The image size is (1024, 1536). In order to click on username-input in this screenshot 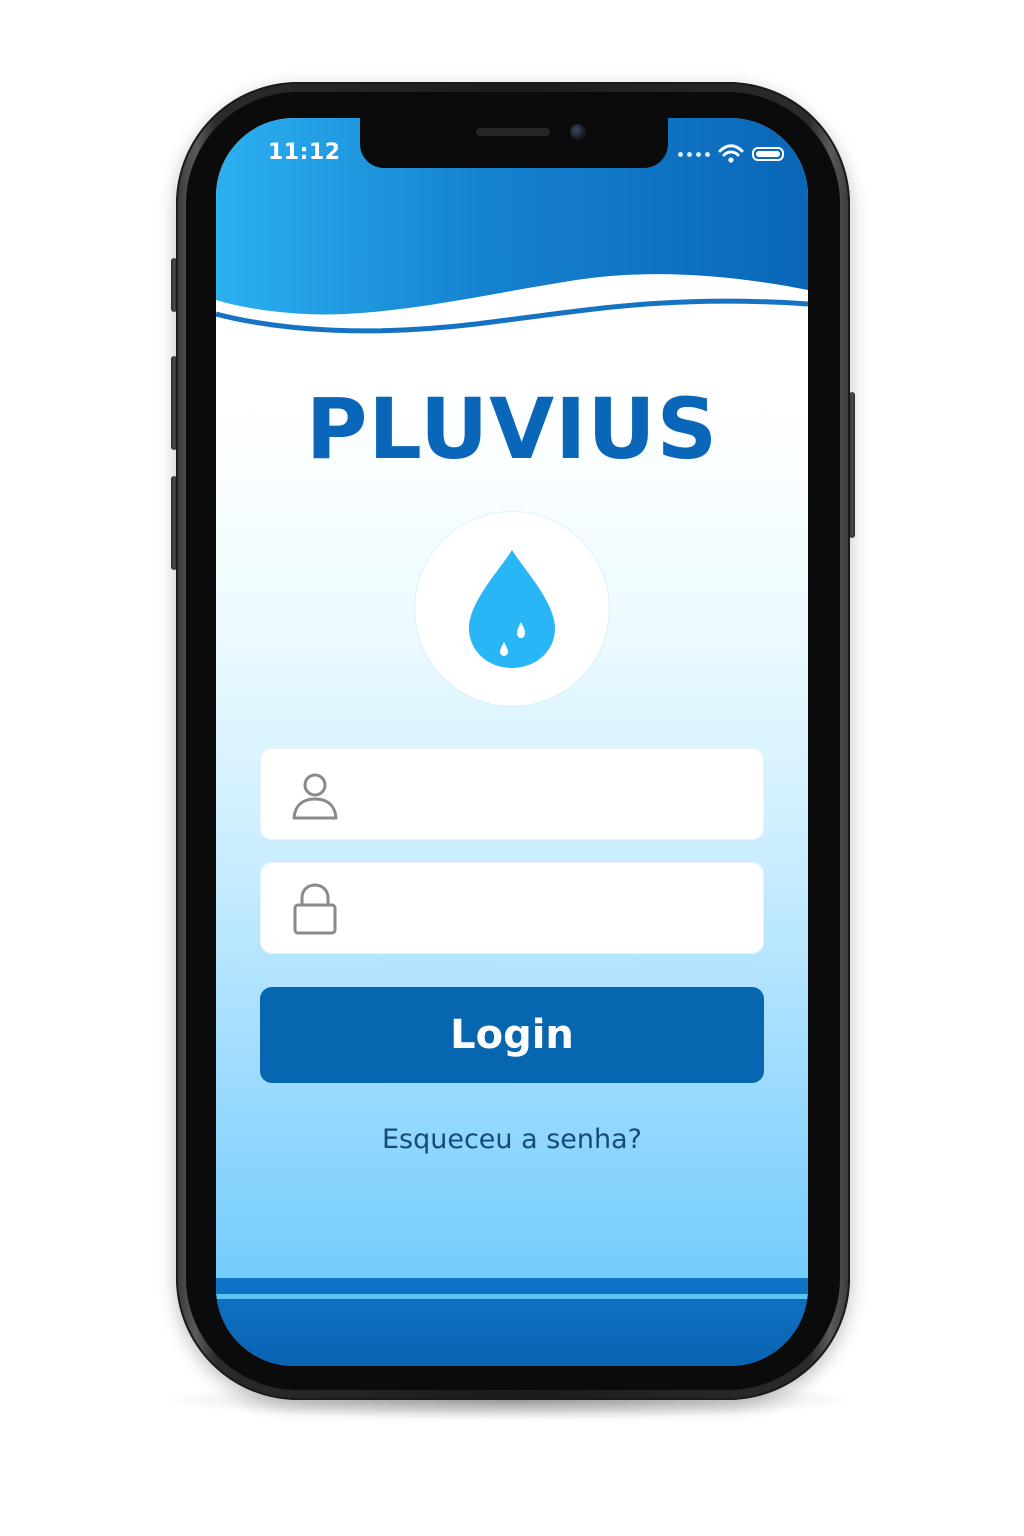, I will do `click(553, 796)`.